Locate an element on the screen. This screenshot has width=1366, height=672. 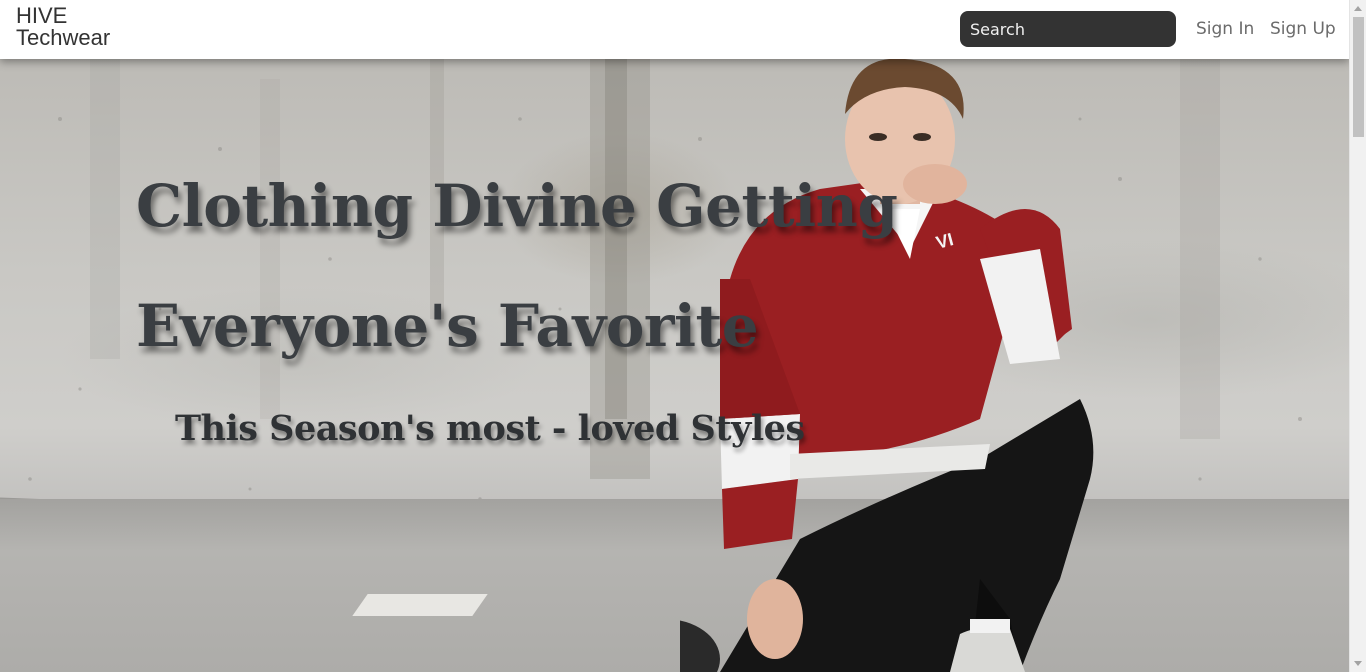
hero-title-line2: Everyone's Favorite is located at coordinates (447, 326).